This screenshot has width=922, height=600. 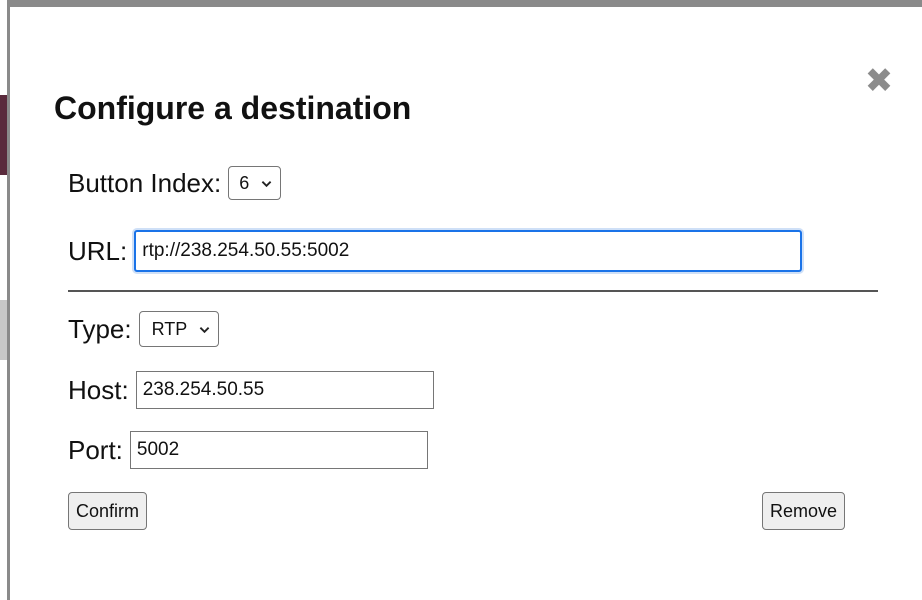 What do you see at coordinates (278, 450) in the screenshot?
I see `port-input` at bounding box center [278, 450].